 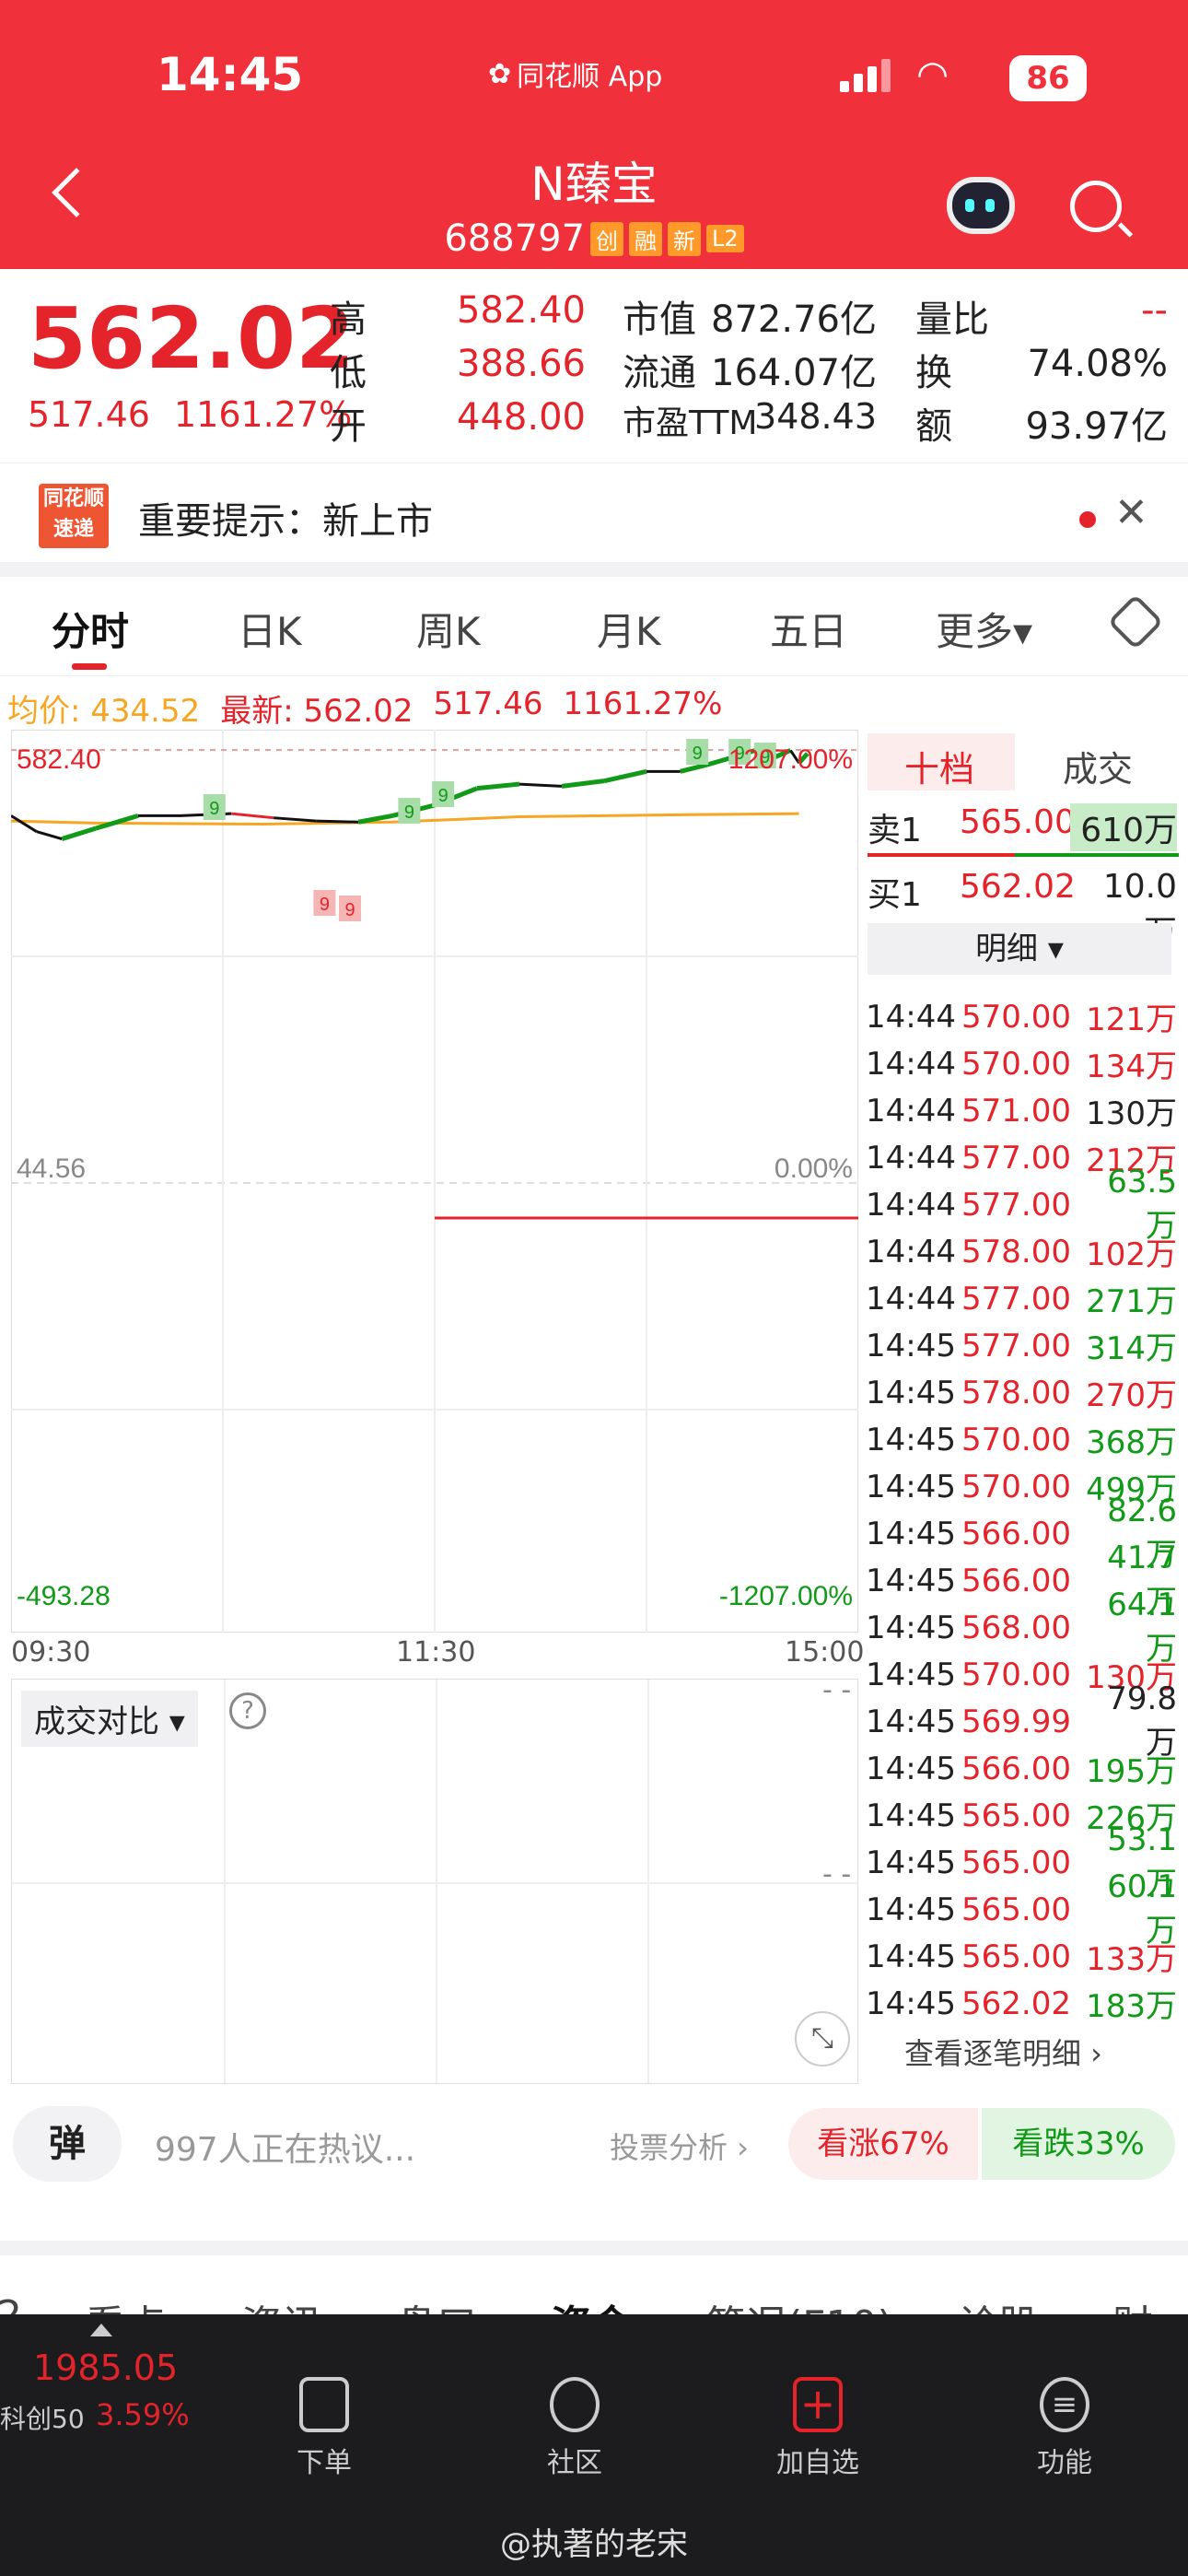 What do you see at coordinates (348, 427) in the screenshot?
I see `open-label: 开` at bounding box center [348, 427].